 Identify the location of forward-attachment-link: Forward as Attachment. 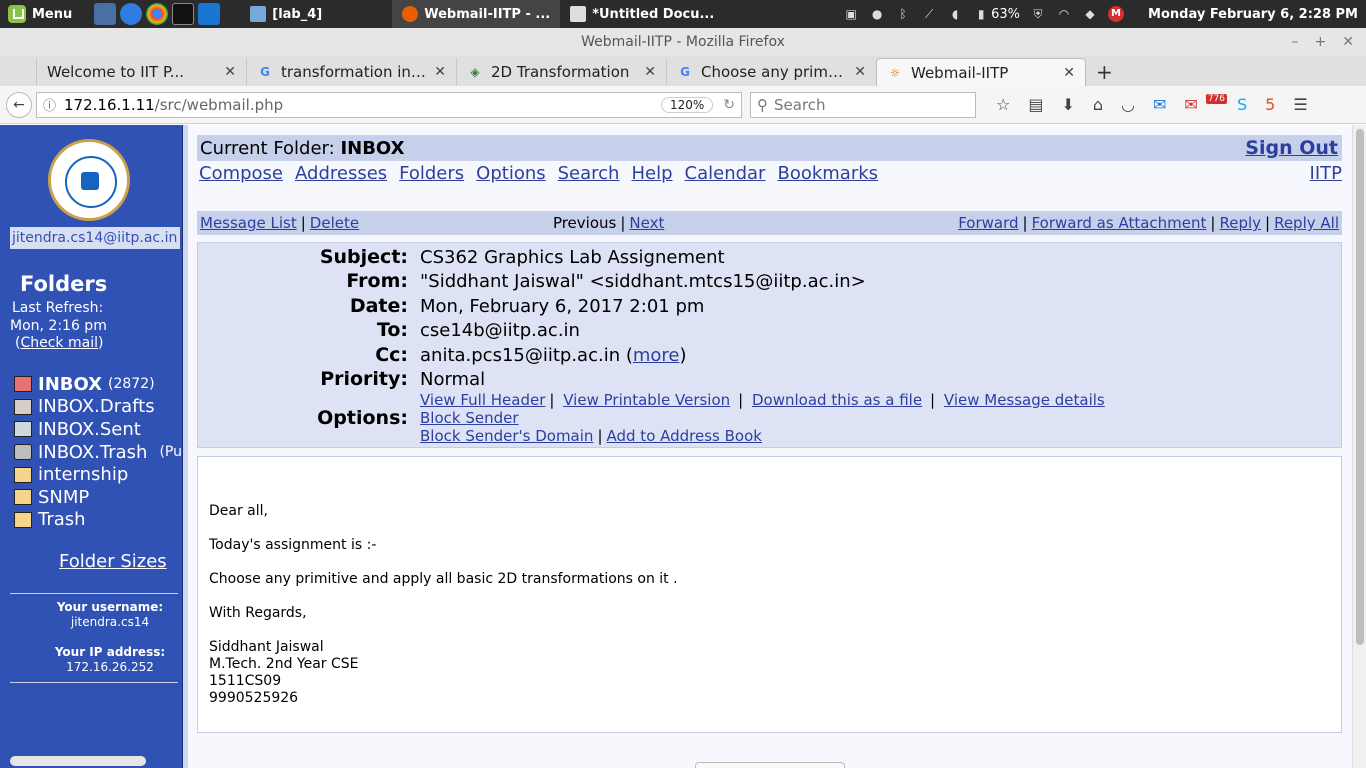
(1119, 223).